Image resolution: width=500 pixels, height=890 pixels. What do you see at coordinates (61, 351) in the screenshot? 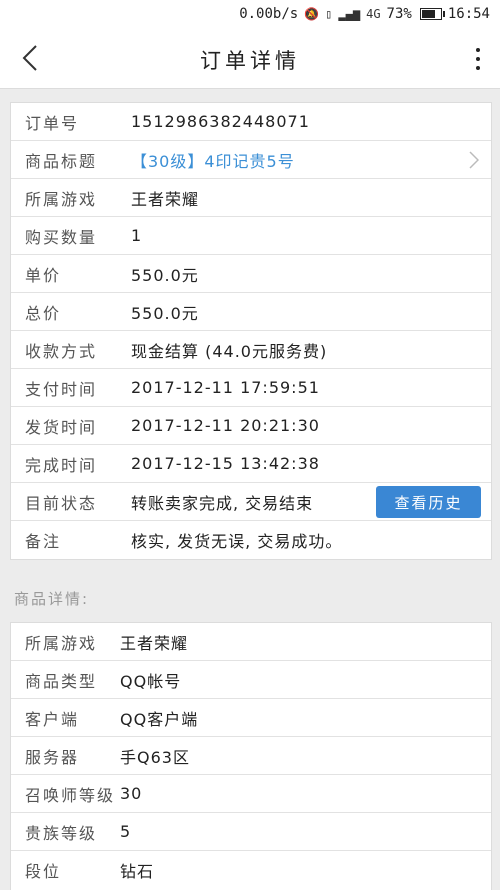
I see `row-label: 收款方式` at bounding box center [61, 351].